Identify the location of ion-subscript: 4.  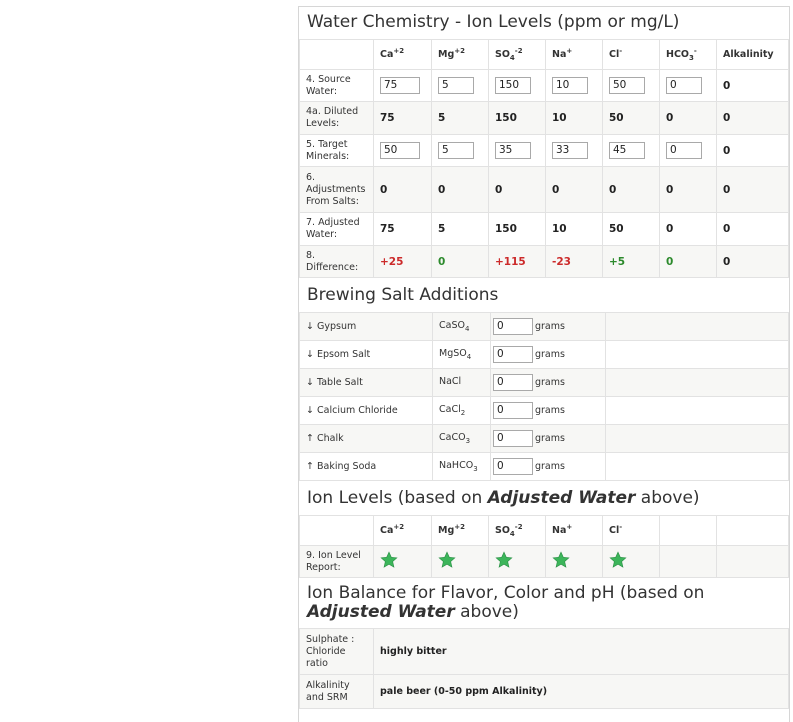
(512, 58).